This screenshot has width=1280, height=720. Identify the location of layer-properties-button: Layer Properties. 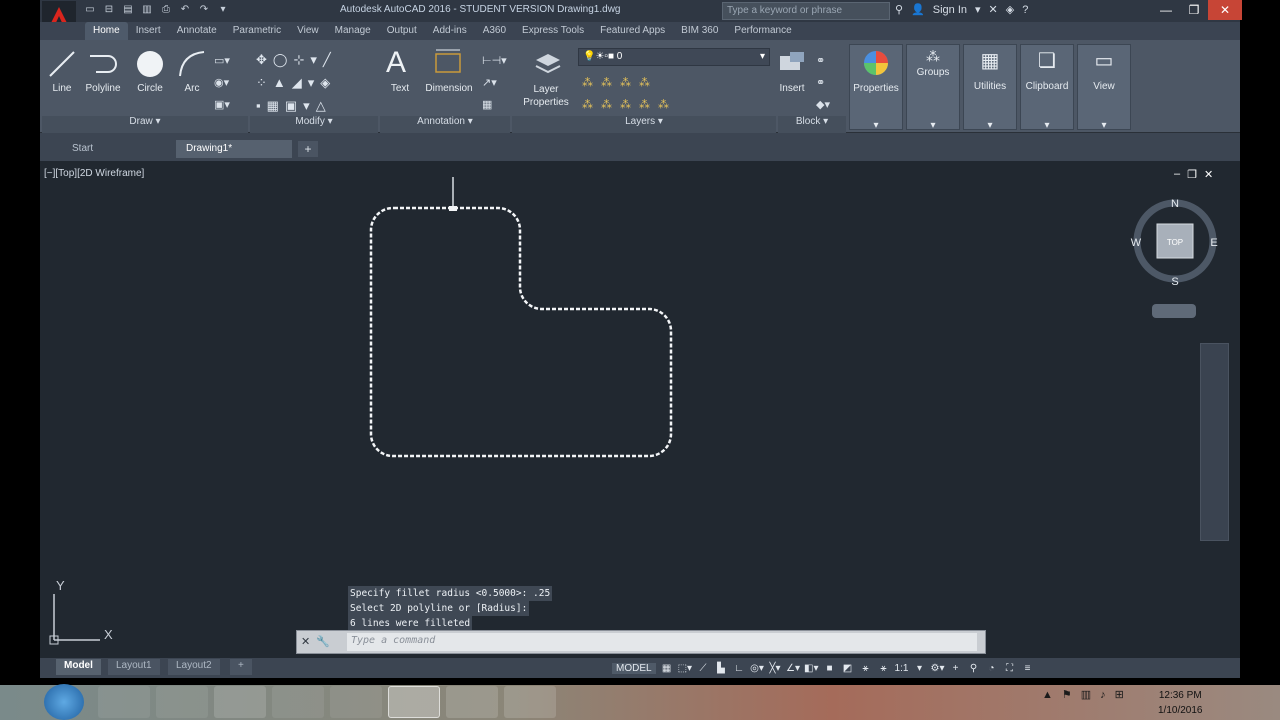
(546, 96).